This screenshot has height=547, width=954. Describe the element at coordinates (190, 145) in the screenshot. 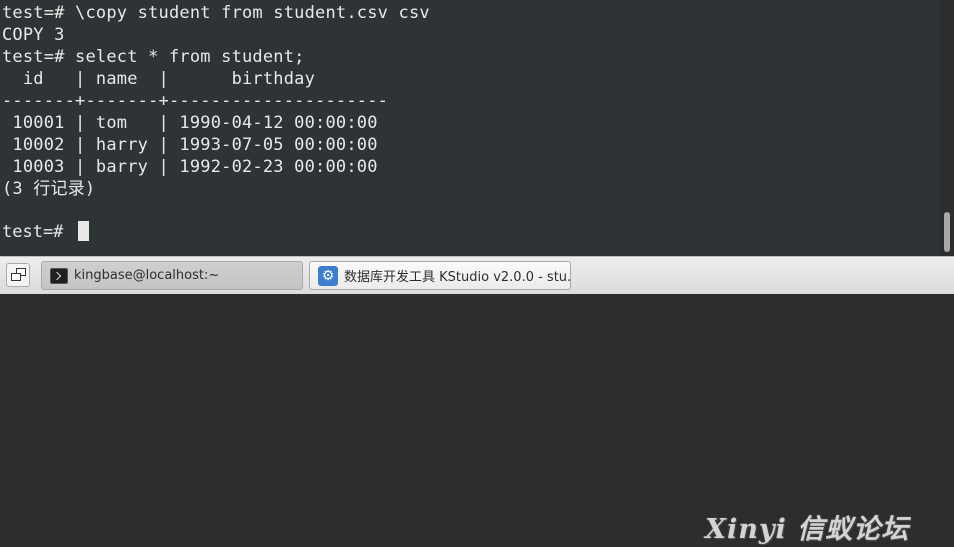

I see `terminal-line: 10002 | harry | 1993-07-05 00:00:00` at that location.